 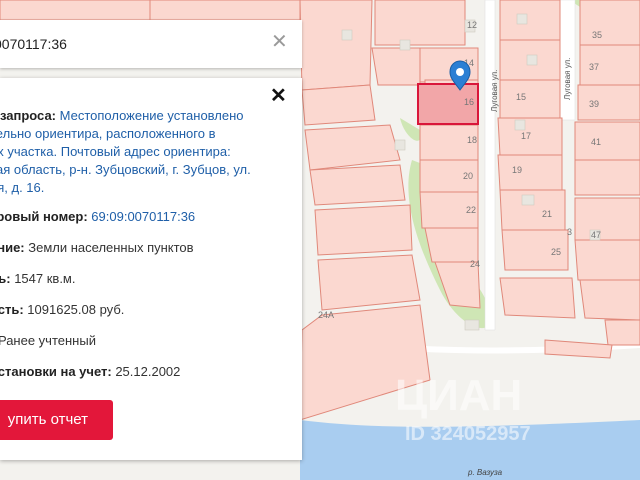 I want to click on house-number: 24, so click(x=475, y=264).